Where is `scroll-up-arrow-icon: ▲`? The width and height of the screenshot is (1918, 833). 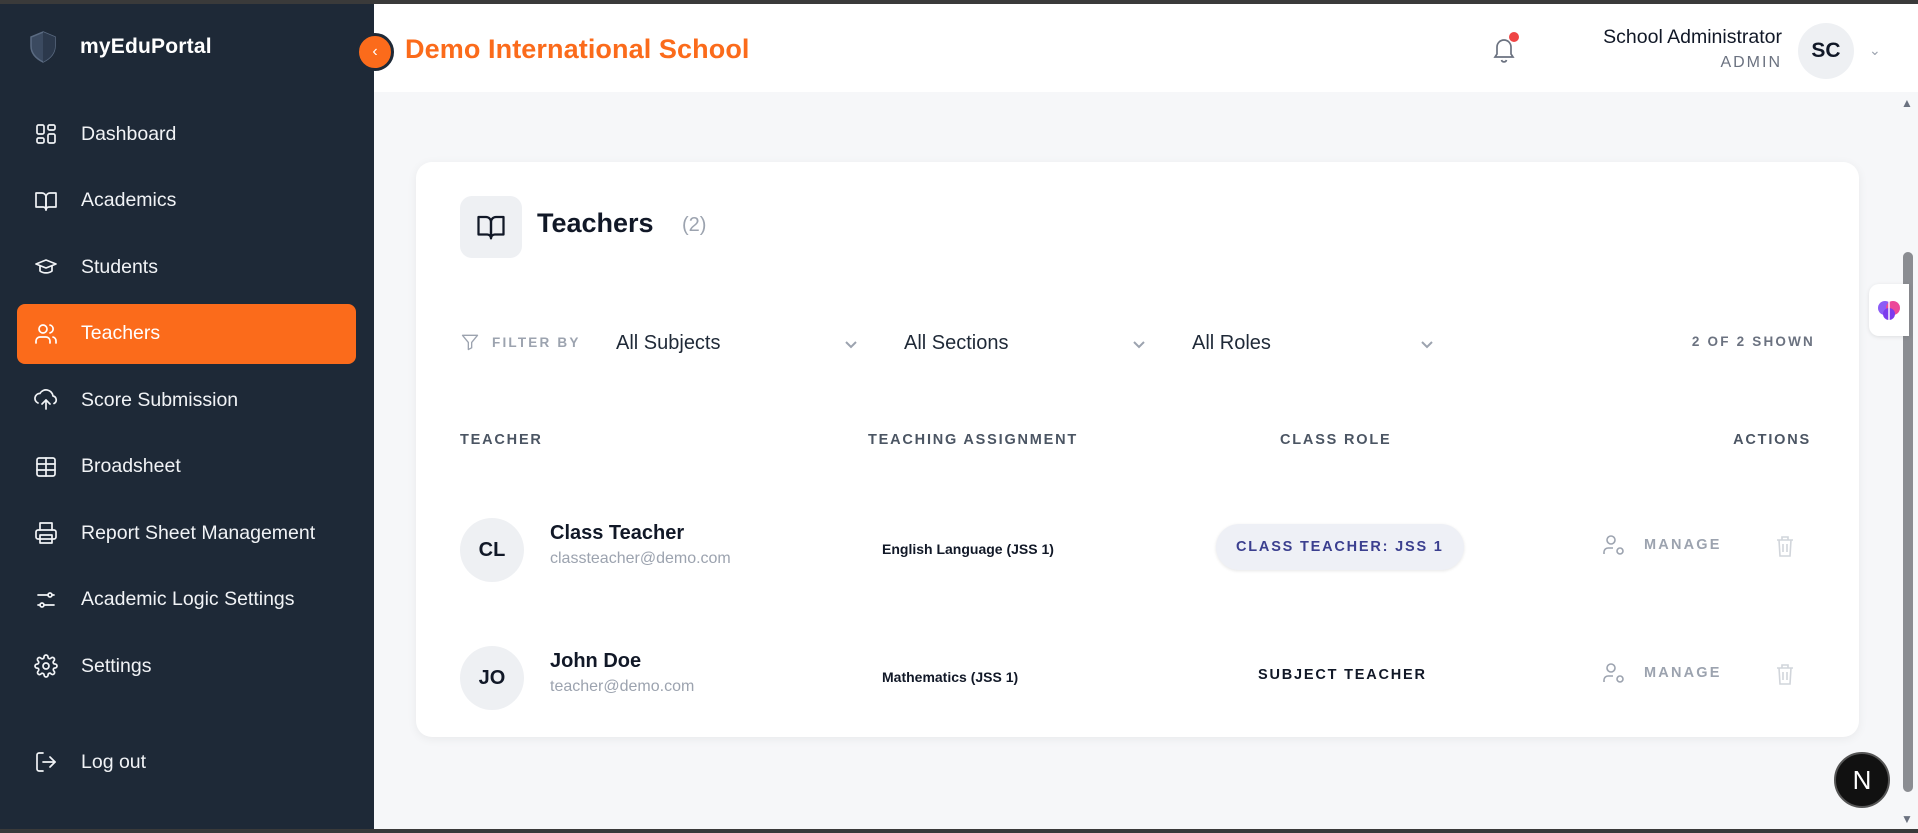 scroll-up-arrow-icon: ▲ is located at coordinates (1907, 103).